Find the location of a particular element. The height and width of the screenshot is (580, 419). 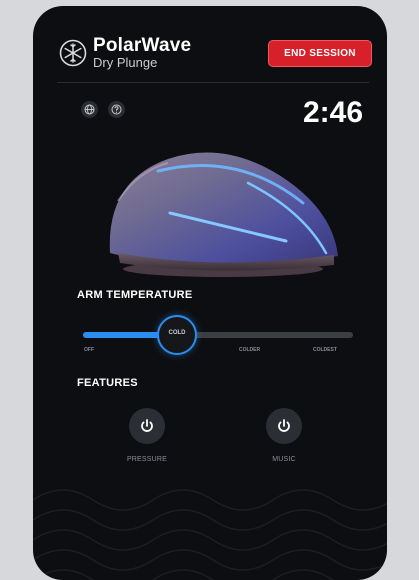

globe-button is located at coordinates (89, 109).